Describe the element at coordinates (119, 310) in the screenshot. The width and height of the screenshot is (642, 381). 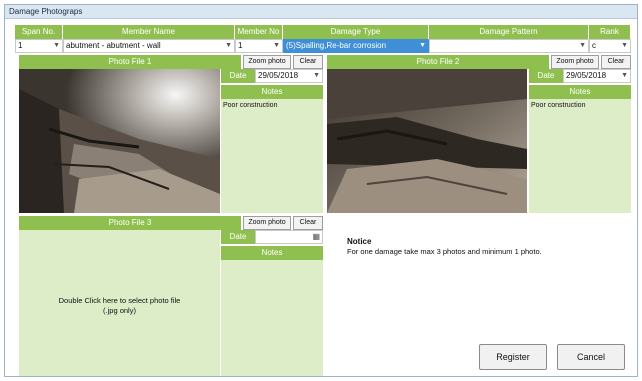
I see `photo-3-placeholder-line-2: (.jpg only)` at that location.